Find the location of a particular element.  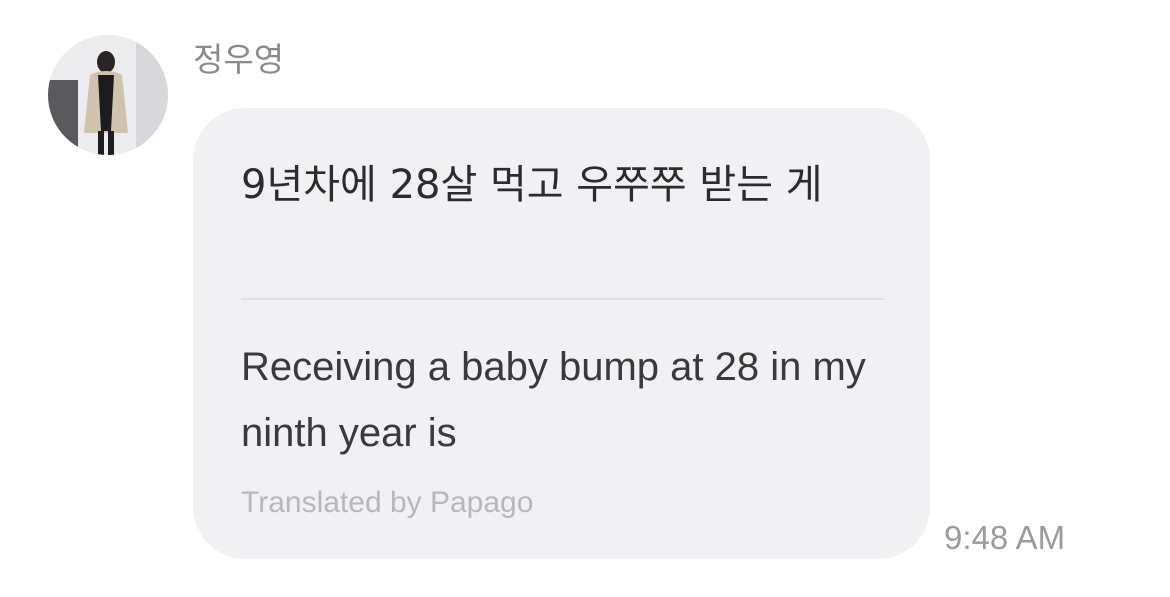

translation-credit: Translated by Papago is located at coordinates (387, 502).